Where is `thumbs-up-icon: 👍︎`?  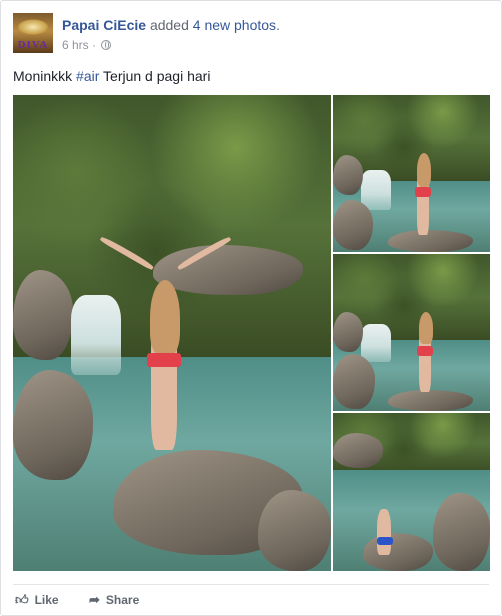 thumbs-up-icon: 👍︎ is located at coordinates (22, 599).